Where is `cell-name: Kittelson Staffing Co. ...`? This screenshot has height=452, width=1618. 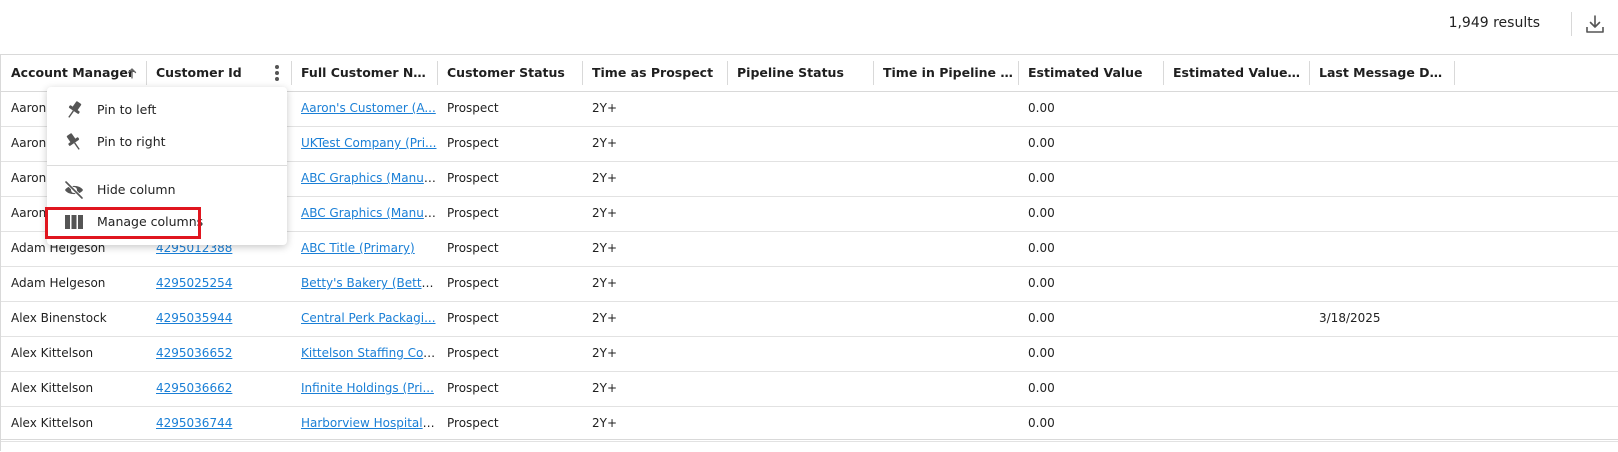
cell-name: Kittelson Staffing Co. ... is located at coordinates (364, 353).